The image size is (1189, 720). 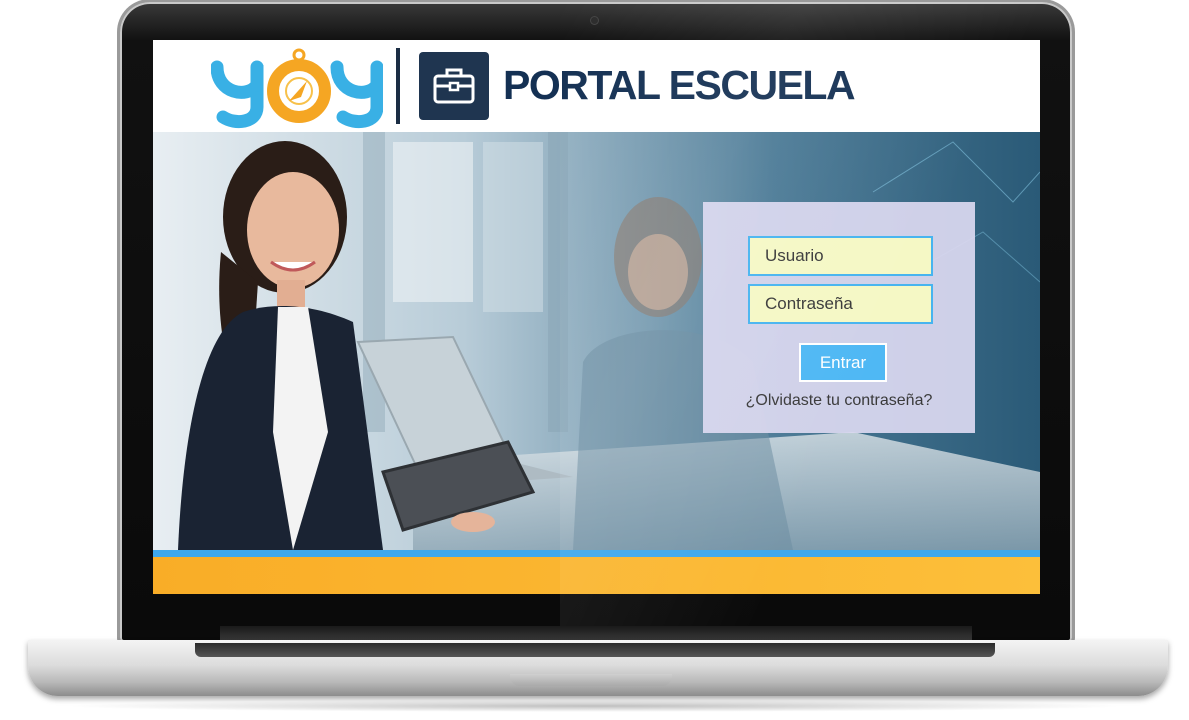 What do you see at coordinates (595, 650) in the screenshot?
I see `keyboard-slot` at bounding box center [595, 650].